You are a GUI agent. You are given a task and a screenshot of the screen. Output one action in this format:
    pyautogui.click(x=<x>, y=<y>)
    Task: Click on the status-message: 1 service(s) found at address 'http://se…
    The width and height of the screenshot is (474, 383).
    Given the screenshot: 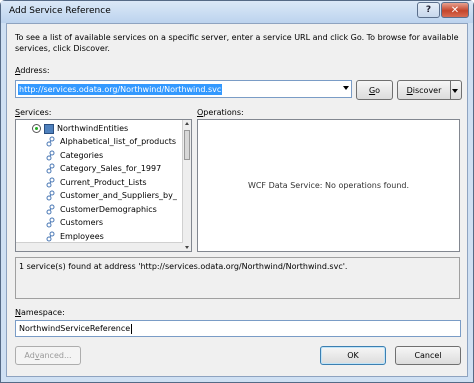 What is the action you would take?
    pyautogui.click(x=183, y=266)
    